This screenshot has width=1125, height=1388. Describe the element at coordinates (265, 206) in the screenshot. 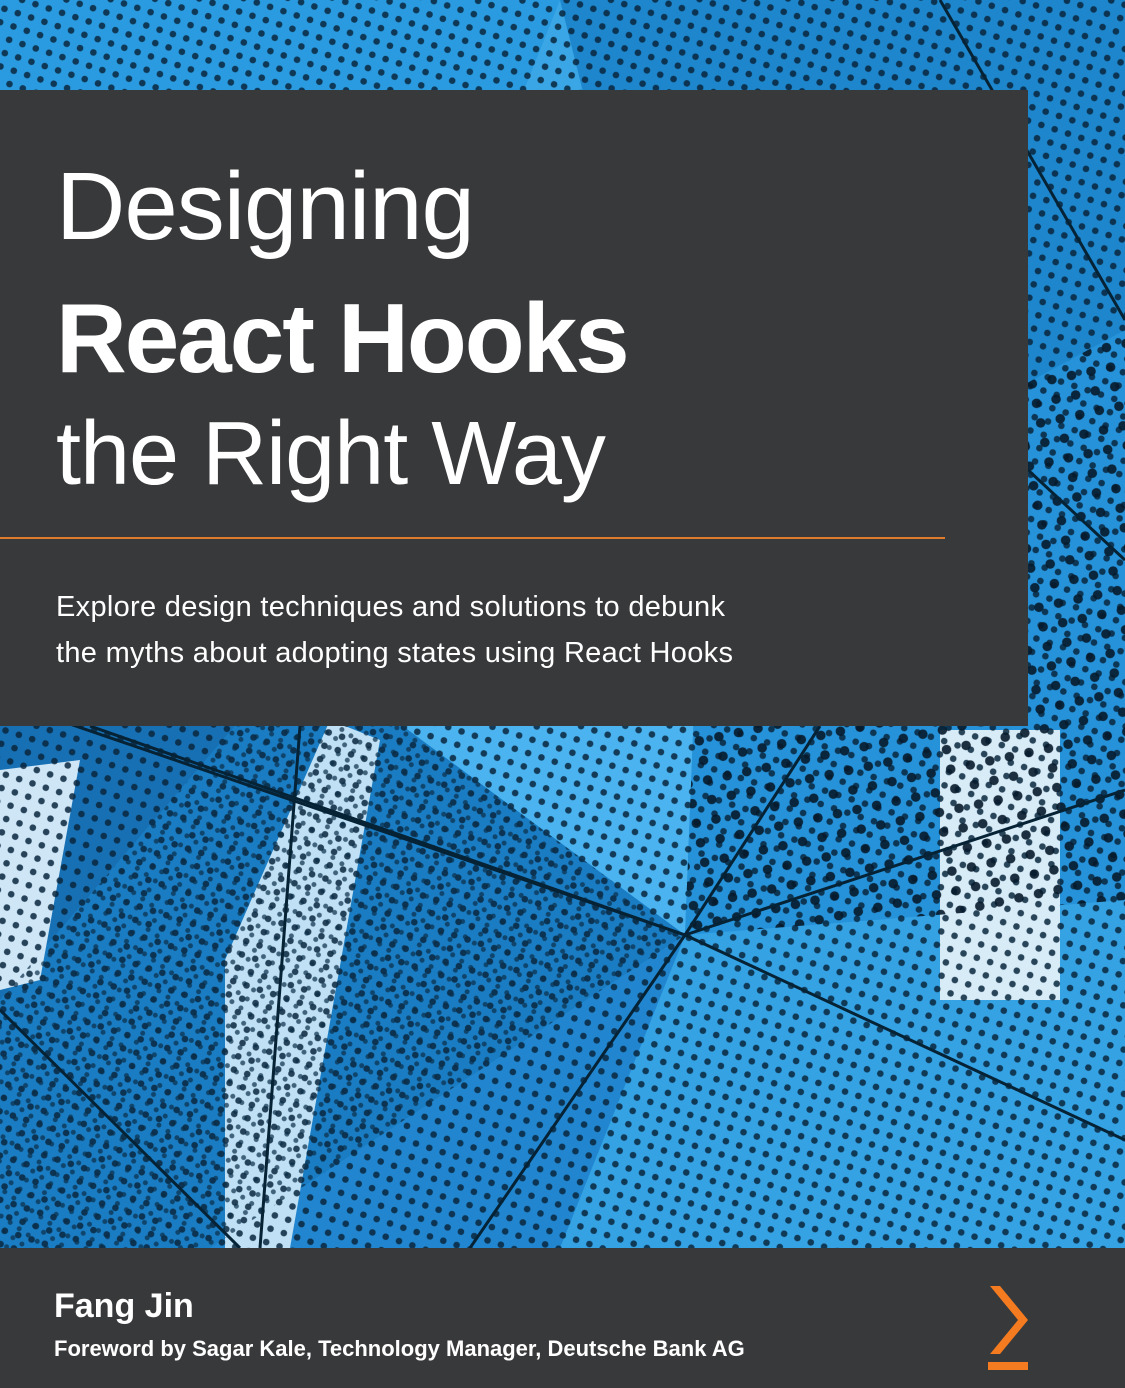

I see `title-line-1: Designing` at that location.